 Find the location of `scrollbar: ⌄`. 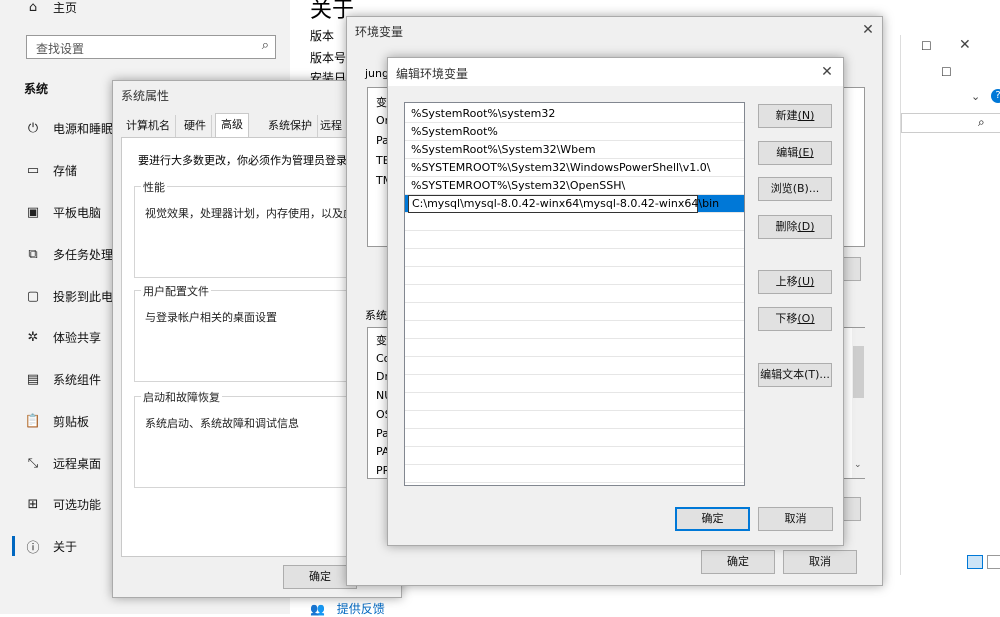

scrollbar: ⌄ is located at coordinates (858, 403).